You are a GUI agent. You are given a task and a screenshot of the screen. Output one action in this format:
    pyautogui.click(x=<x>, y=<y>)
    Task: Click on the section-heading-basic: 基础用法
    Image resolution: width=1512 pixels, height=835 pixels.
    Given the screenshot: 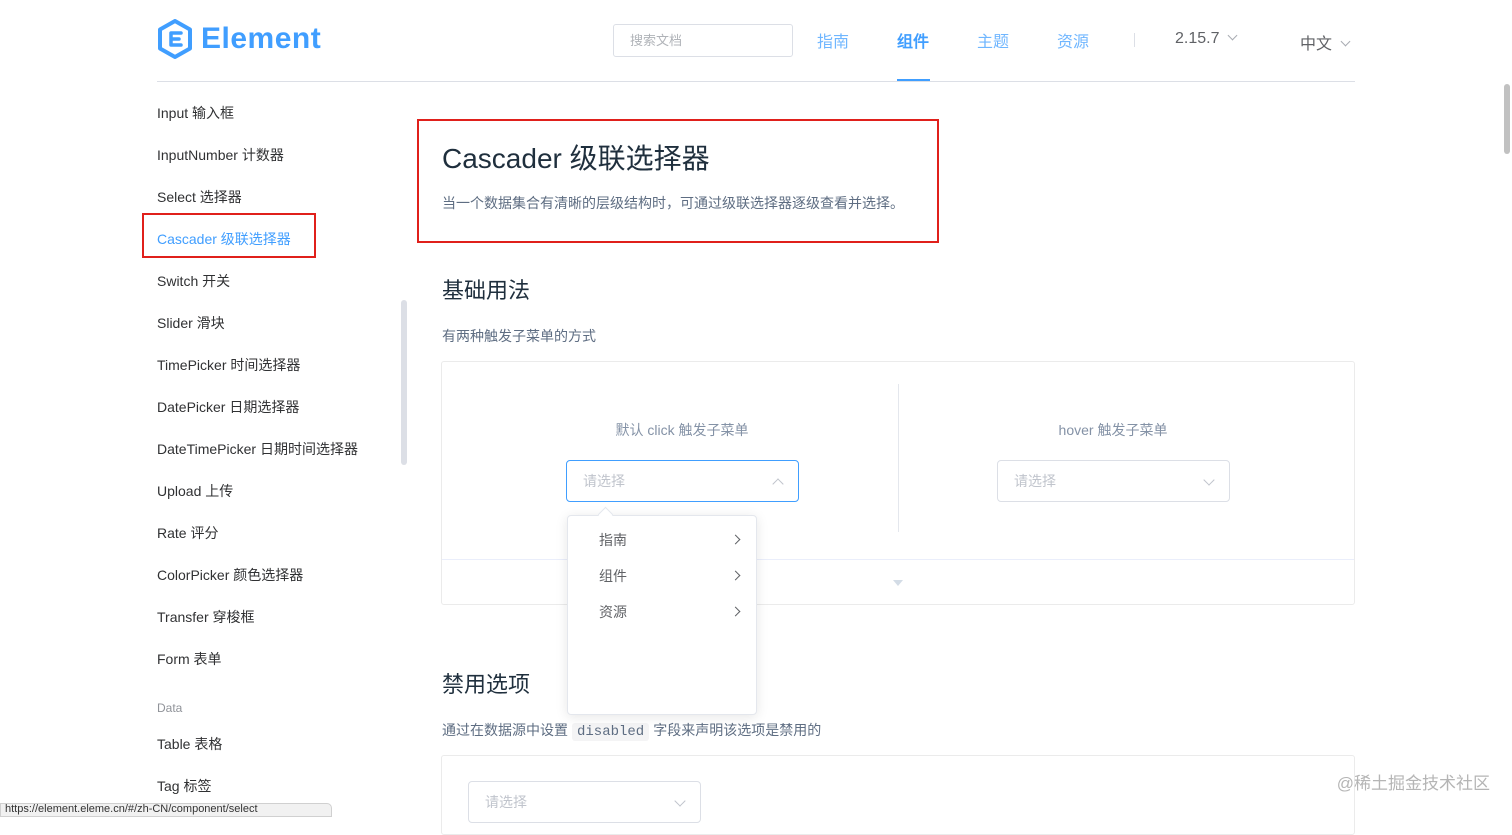 What is the action you would take?
    pyautogui.click(x=486, y=290)
    